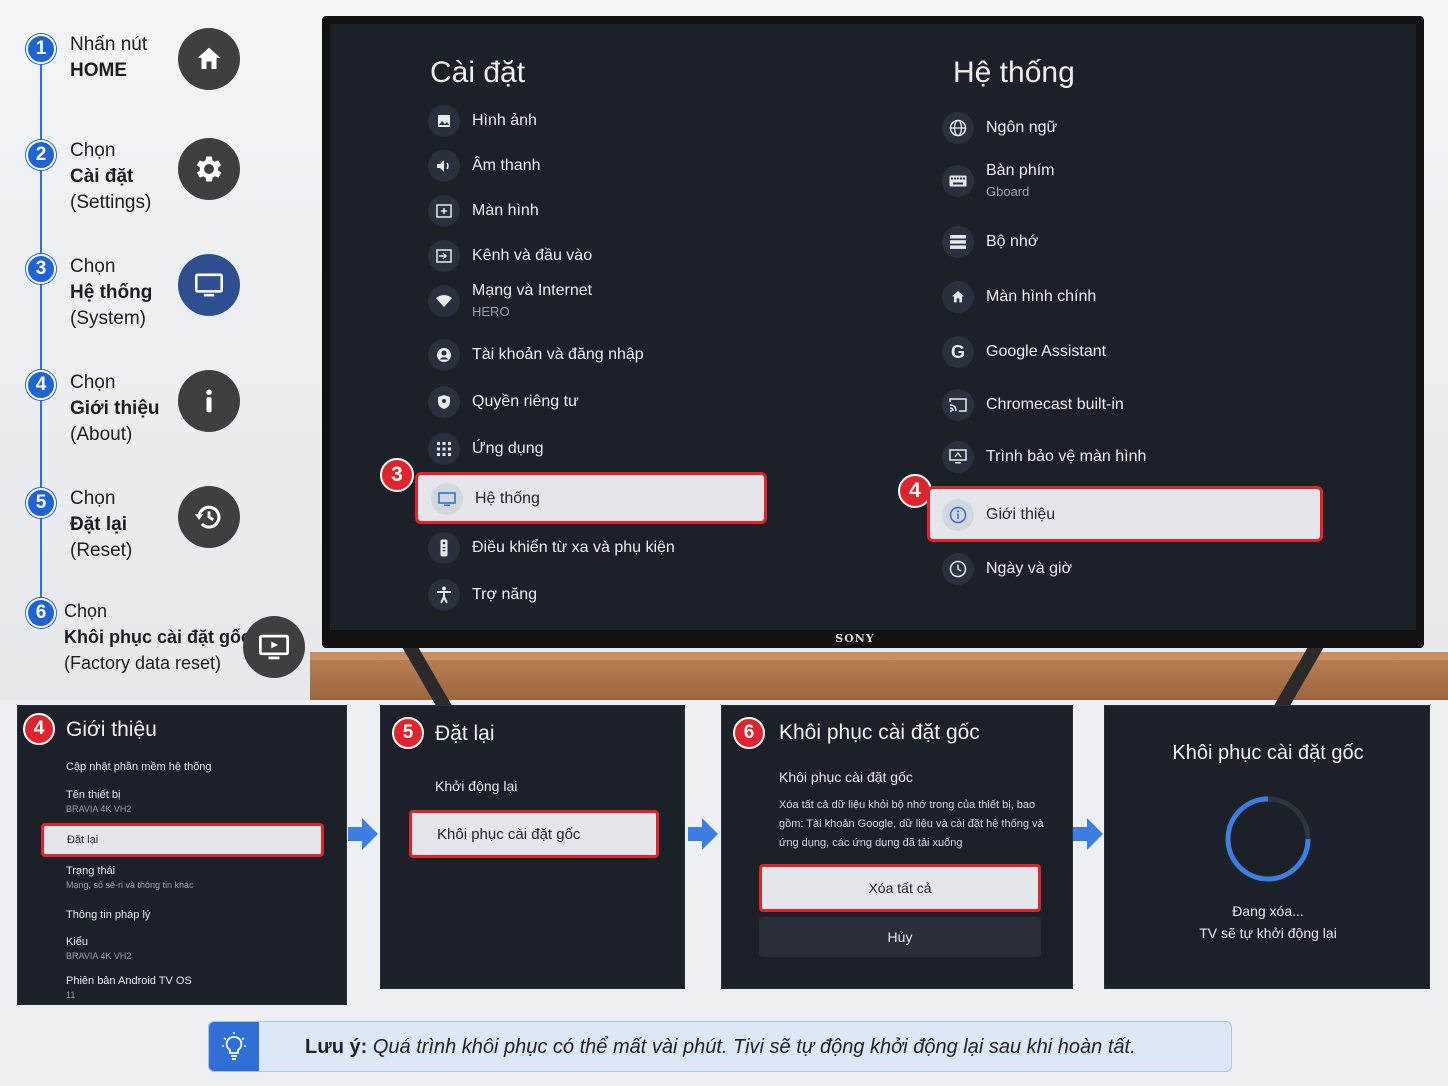 This screenshot has width=1448, height=1086. I want to click on menu-item-sound: Âm thanh, so click(484, 166).